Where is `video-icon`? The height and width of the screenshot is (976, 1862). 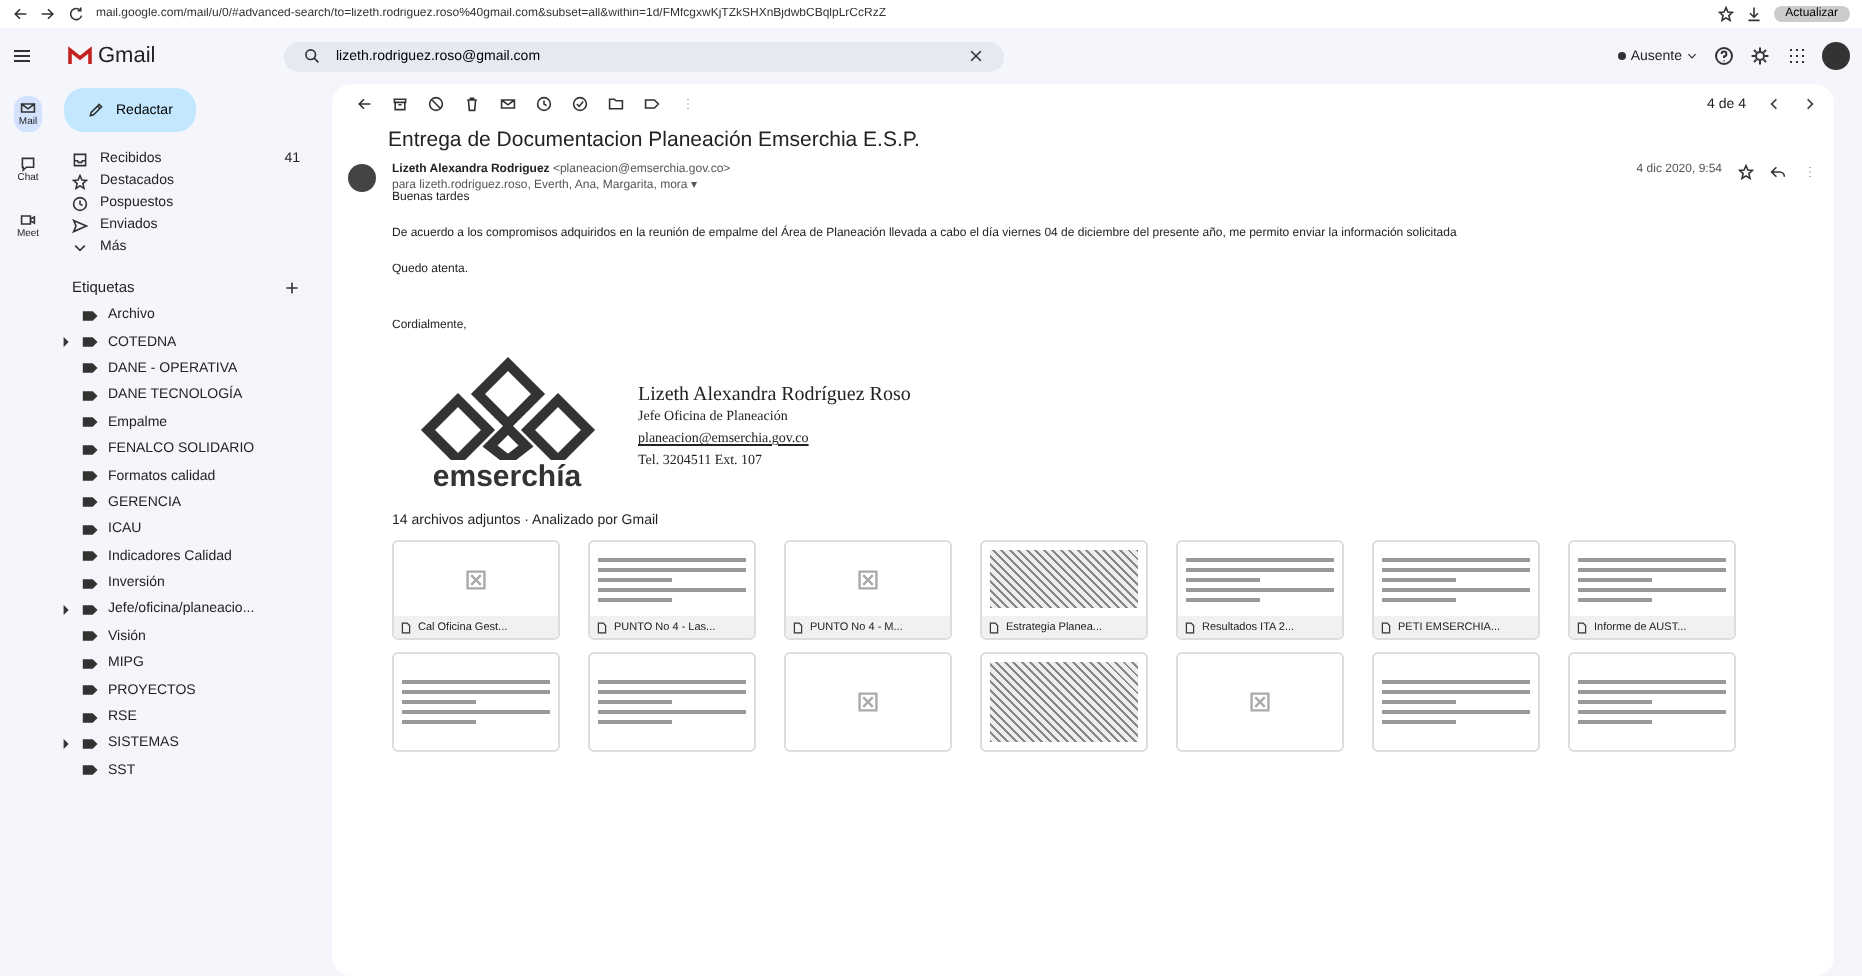 video-icon is located at coordinates (28, 220).